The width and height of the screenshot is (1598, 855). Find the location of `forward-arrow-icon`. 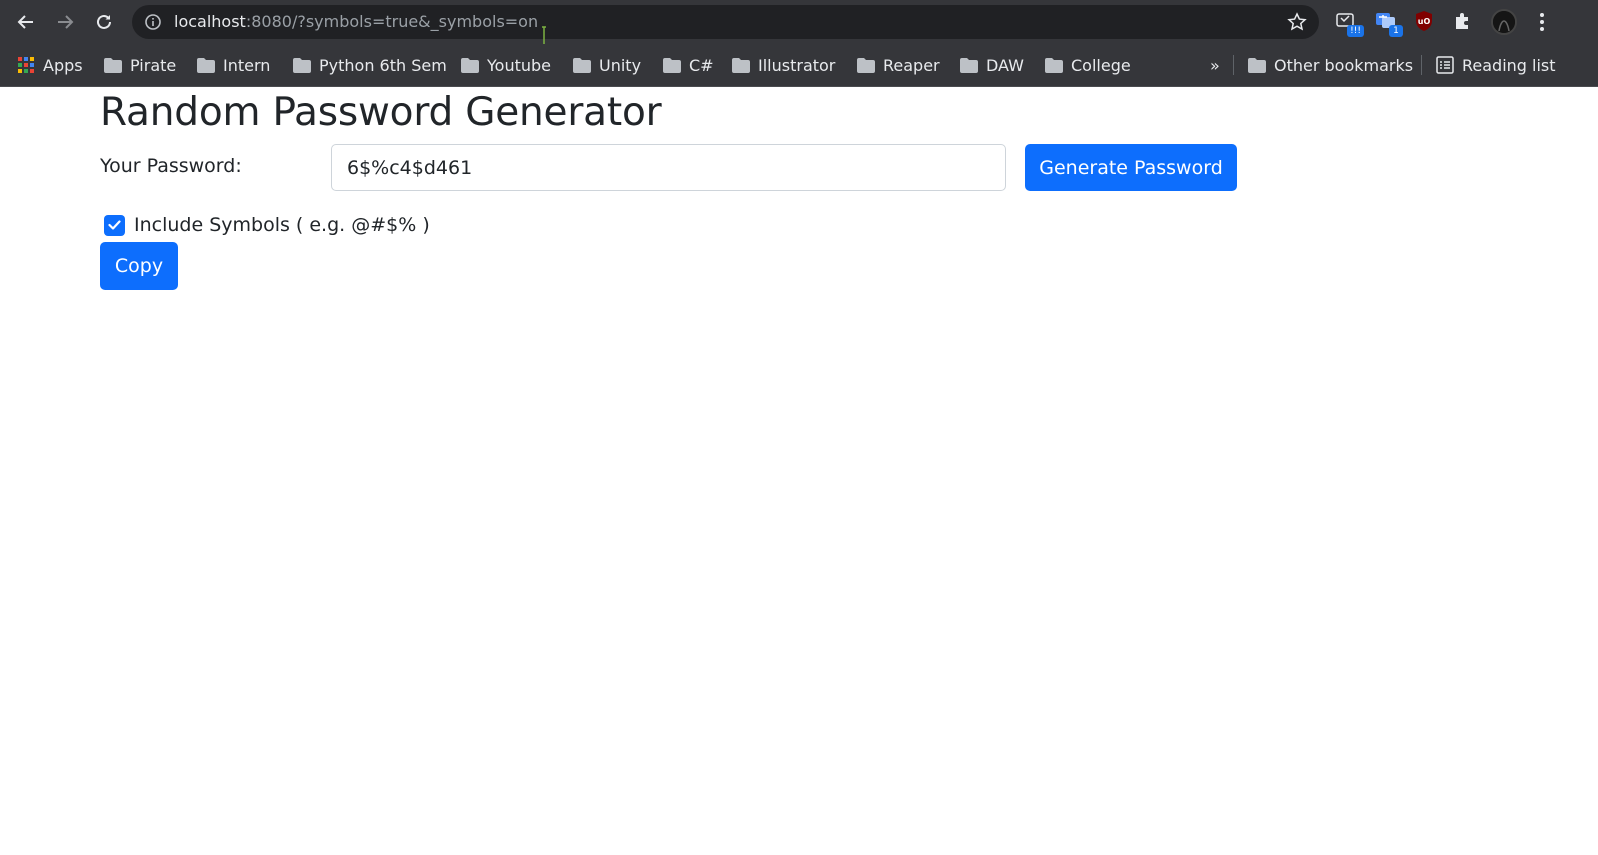

forward-arrow-icon is located at coordinates (66, 22).